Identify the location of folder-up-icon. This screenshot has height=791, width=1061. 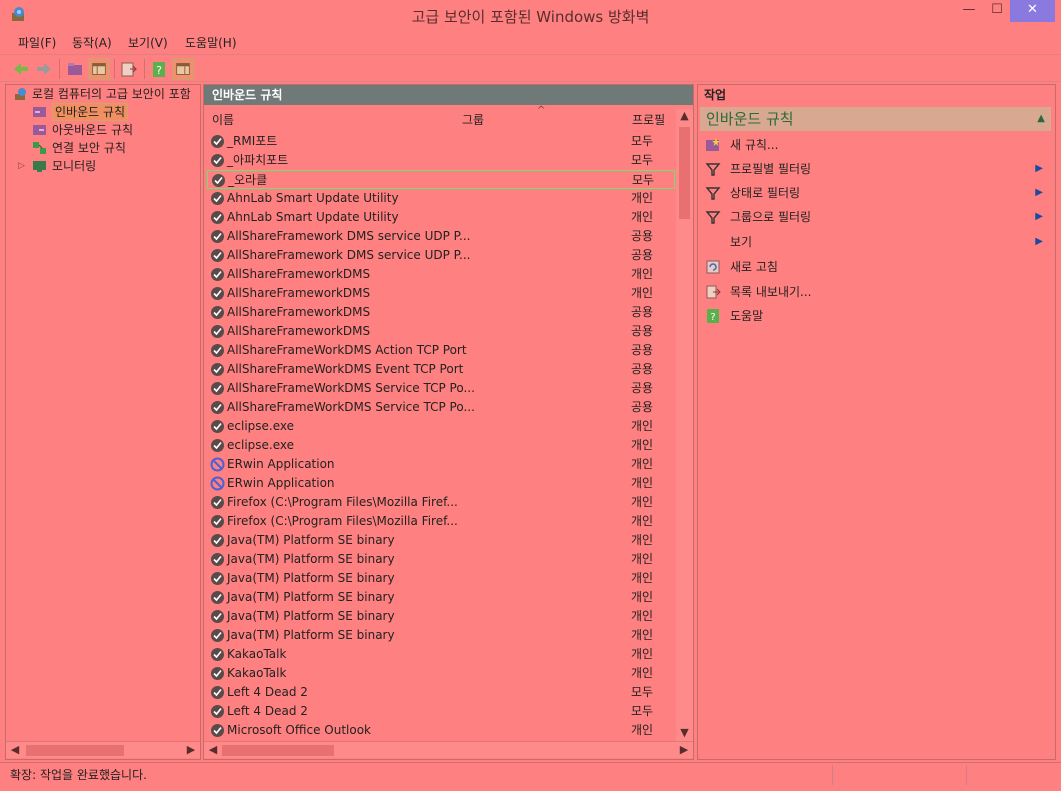
(75, 69).